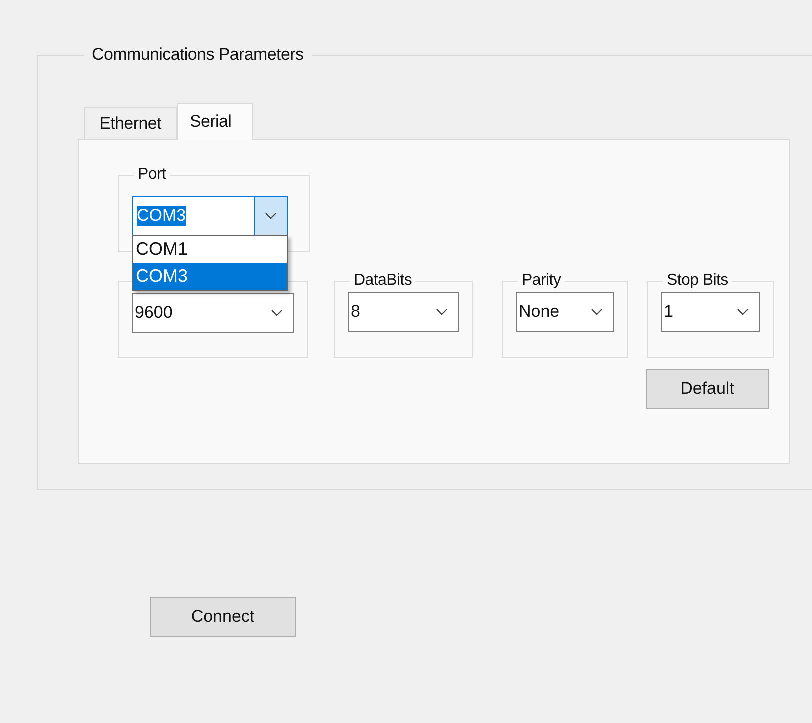 This screenshot has width=812, height=723. I want to click on connect-button: Connect, so click(223, 617).